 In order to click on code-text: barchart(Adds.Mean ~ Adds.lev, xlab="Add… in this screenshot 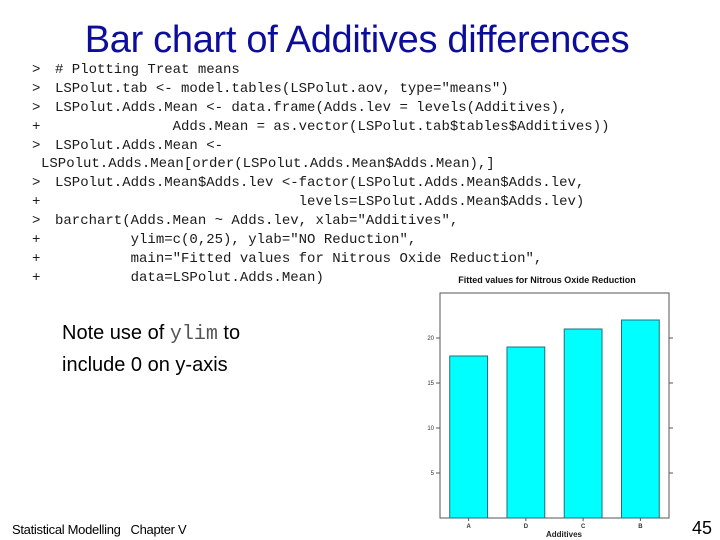, I will do `click(257, 221)`.